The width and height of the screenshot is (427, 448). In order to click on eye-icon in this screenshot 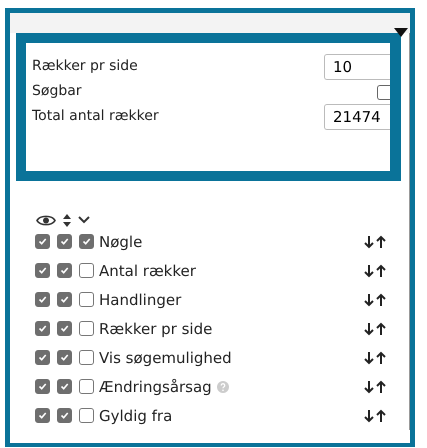, I will do `click(46, 220)`.